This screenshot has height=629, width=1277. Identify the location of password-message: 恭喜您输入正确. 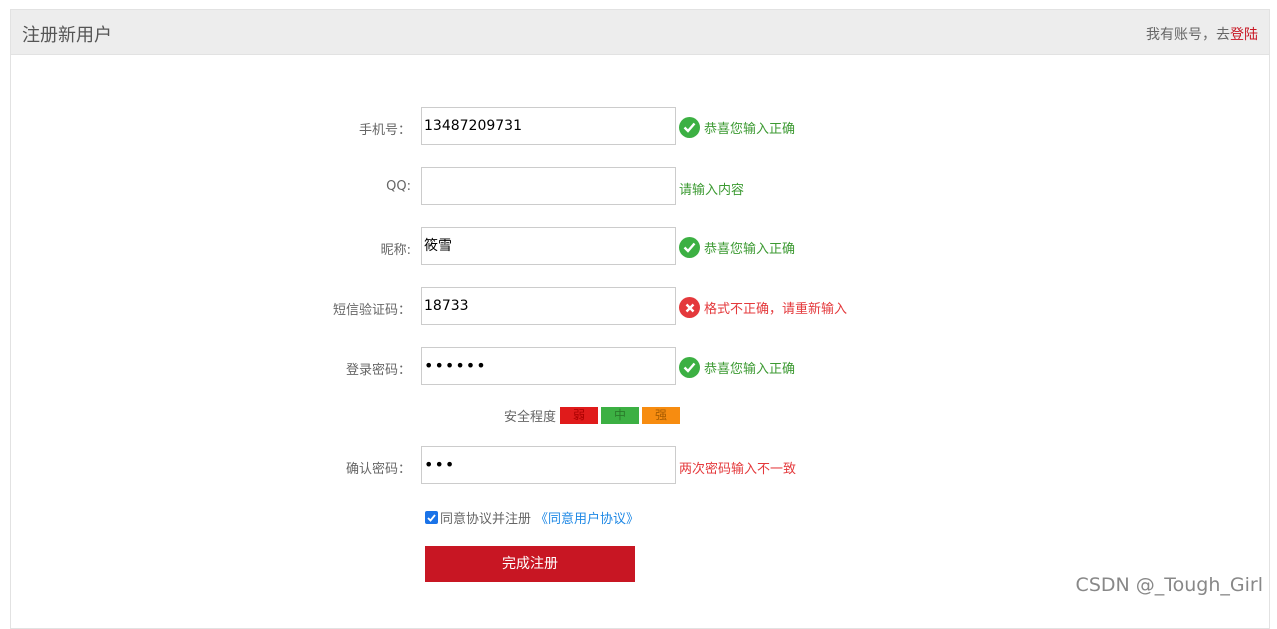
(737, 367).